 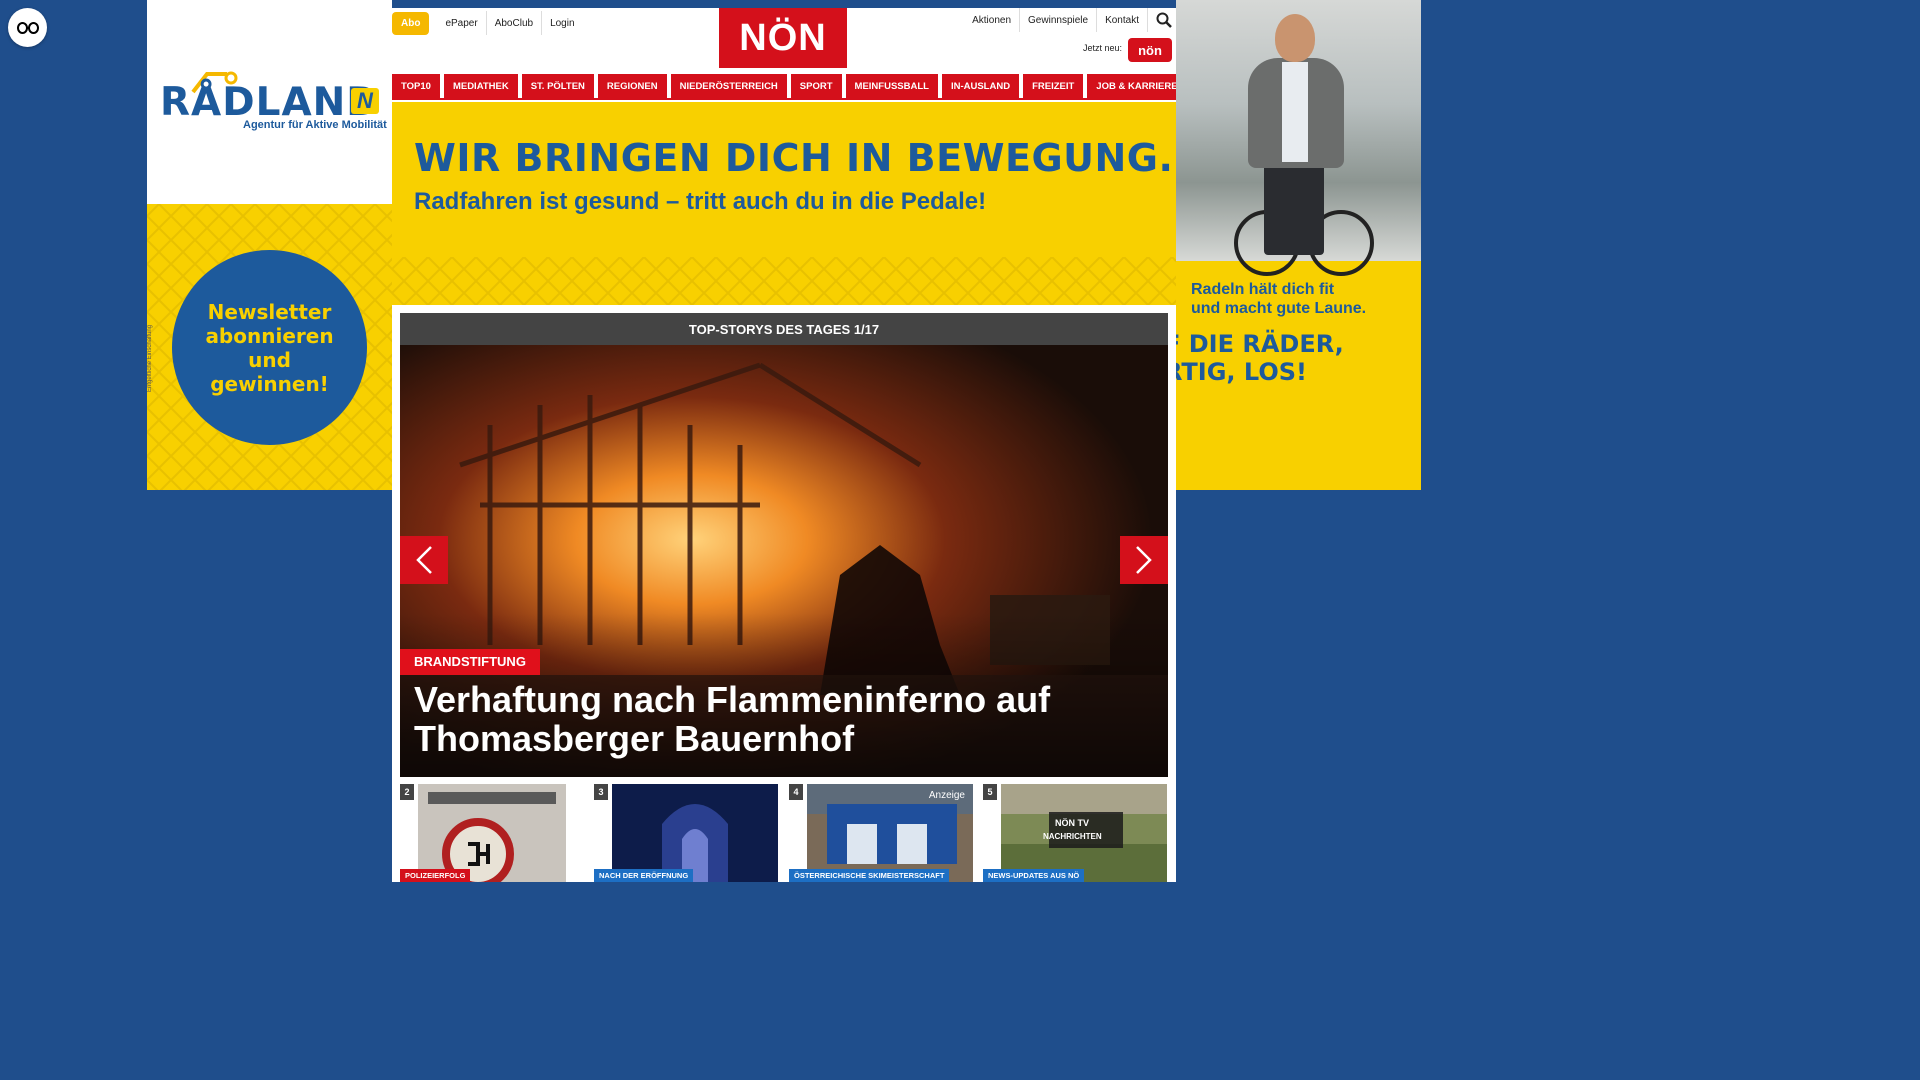 I want to click on nav-underline, so click(x=784, y=99).